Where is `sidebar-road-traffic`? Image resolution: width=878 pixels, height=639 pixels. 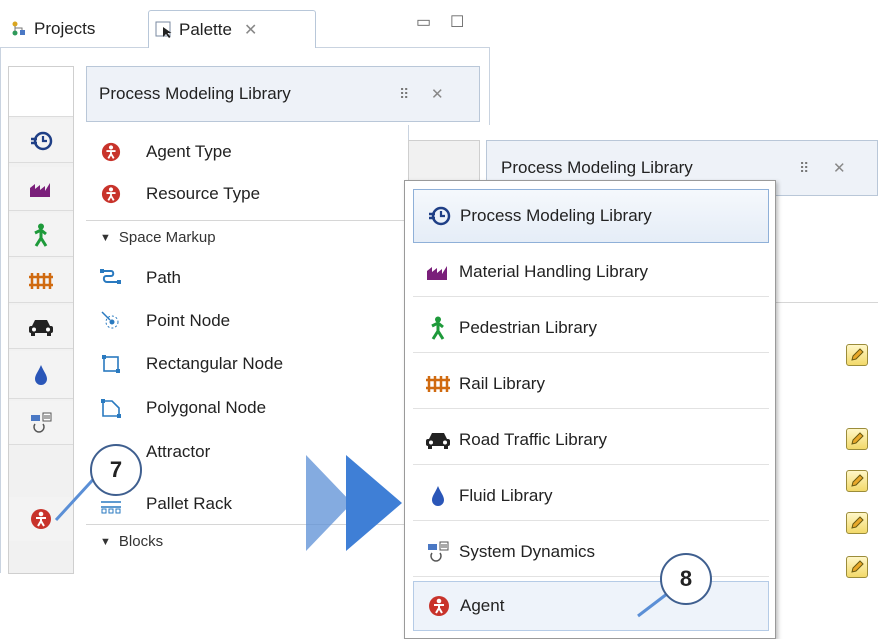 sidebar-road-traffic is located at coordinates (41, 327).